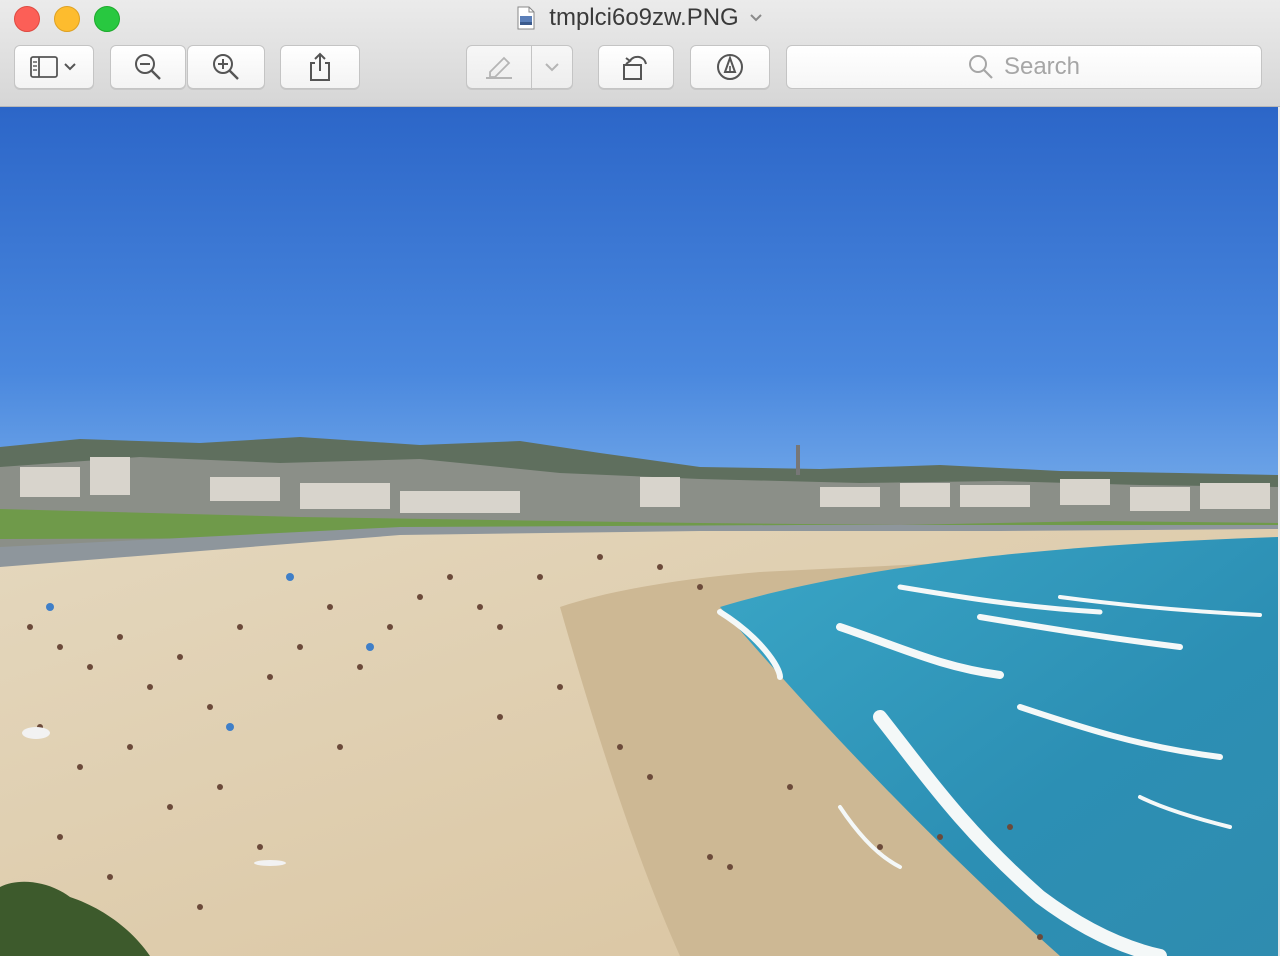 Image resolution: width=1280 pixels, height=956 pixels. I want to click on markup-highlighter-button, so click(499, 67).